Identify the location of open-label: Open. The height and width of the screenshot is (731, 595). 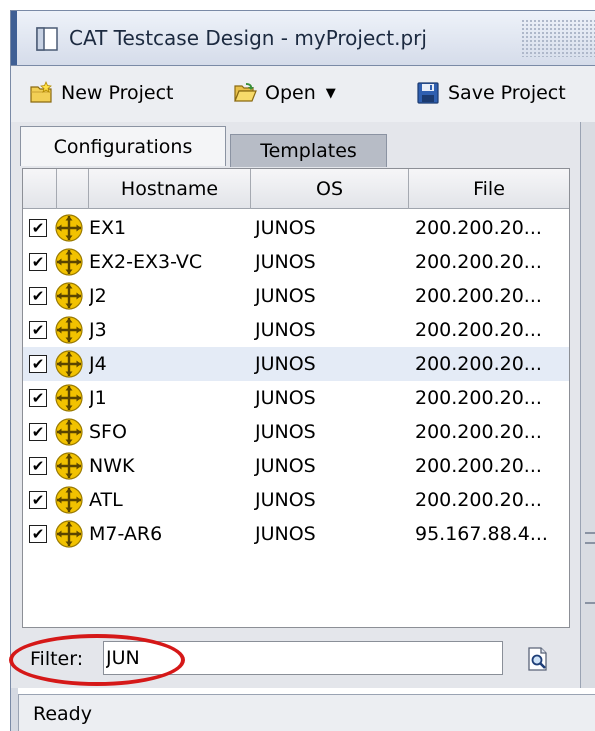
(290, 93).